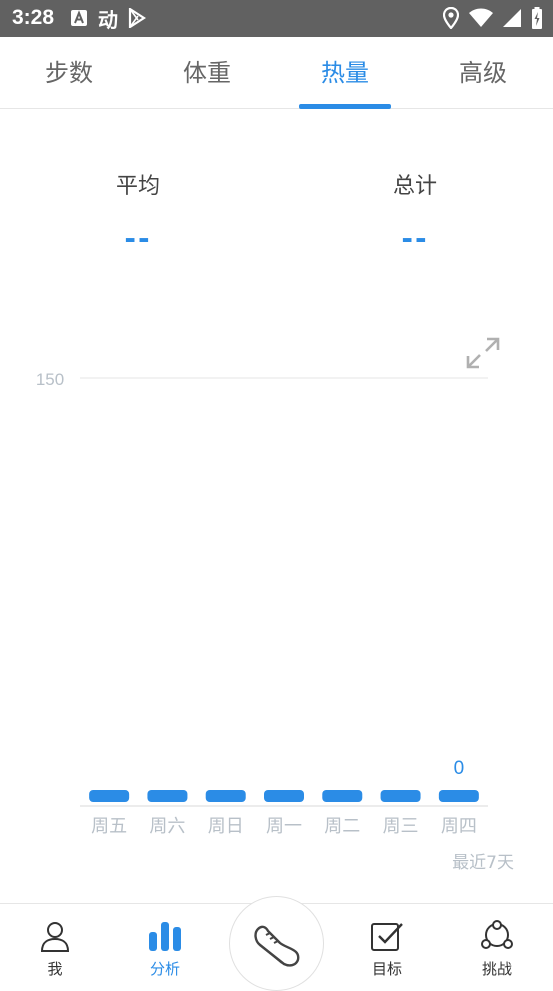 The image size is (553, 991). Describe the element at coordinates (276, 18) in the screenshot. I see `status-bar: 3:28 动` at that location.